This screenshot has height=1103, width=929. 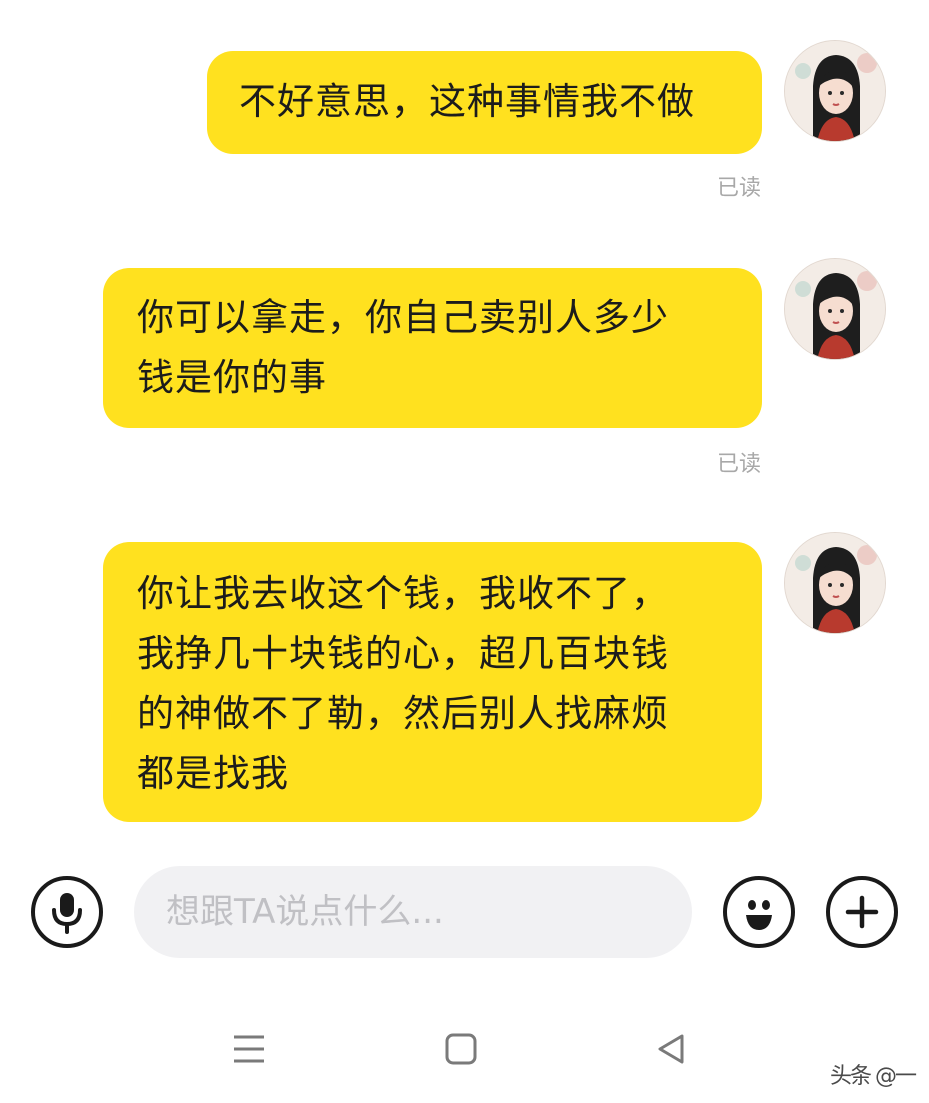 I want to click on microphone-icon, so click(x=67, y=913).